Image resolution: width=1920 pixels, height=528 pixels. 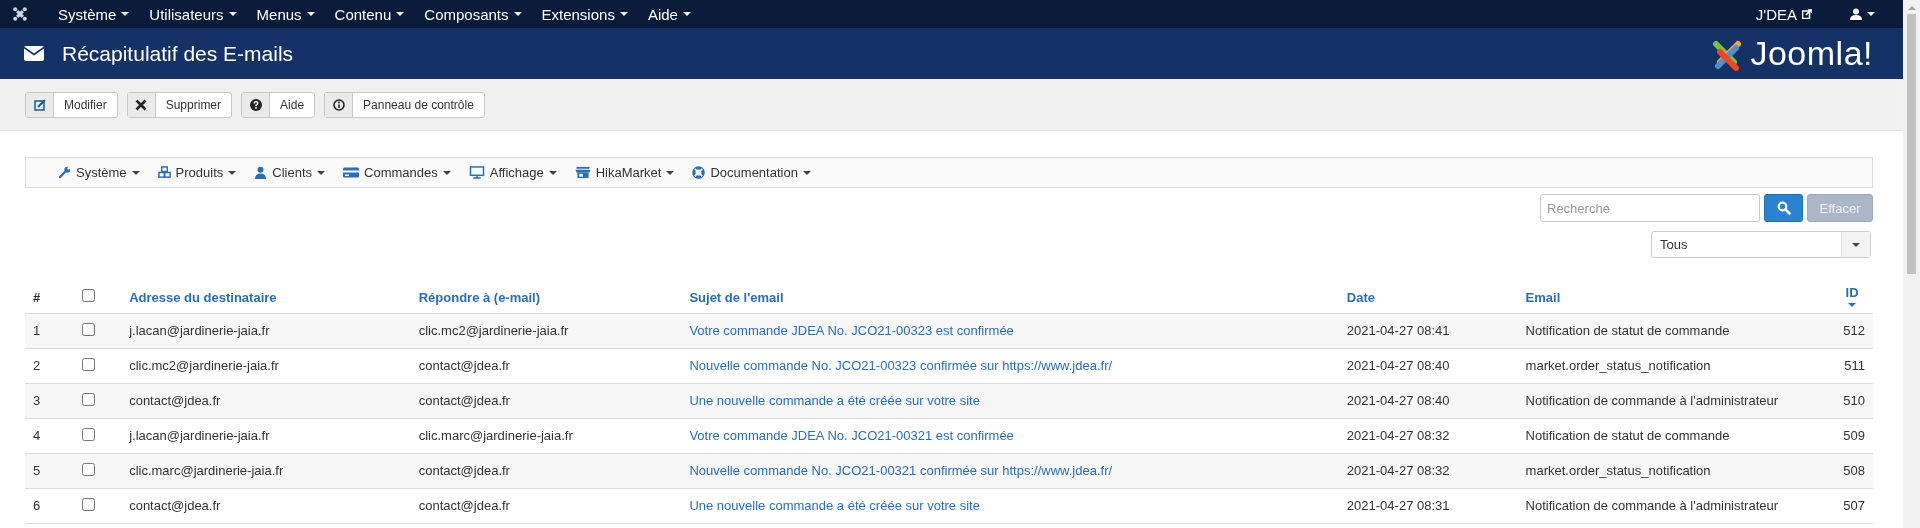 I want to click on top-menu-item: Extensions, so click(x=584, y=14).